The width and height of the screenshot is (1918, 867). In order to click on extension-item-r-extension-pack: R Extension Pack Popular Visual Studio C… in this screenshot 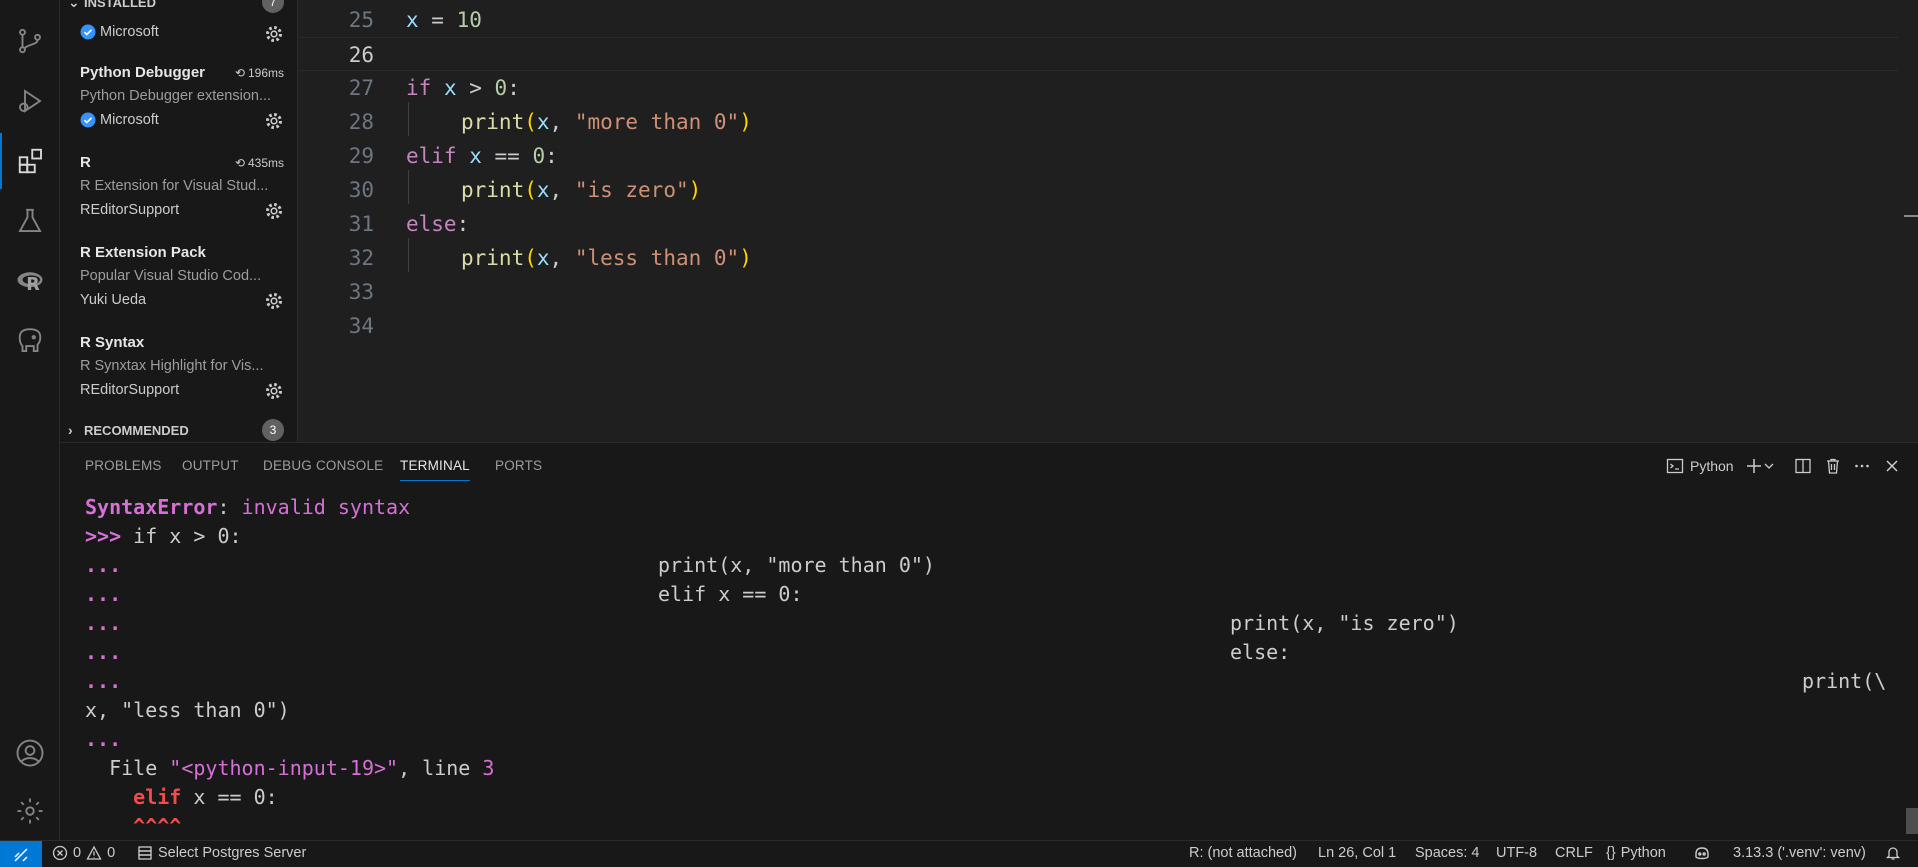, I will do `click(178, 289)`.